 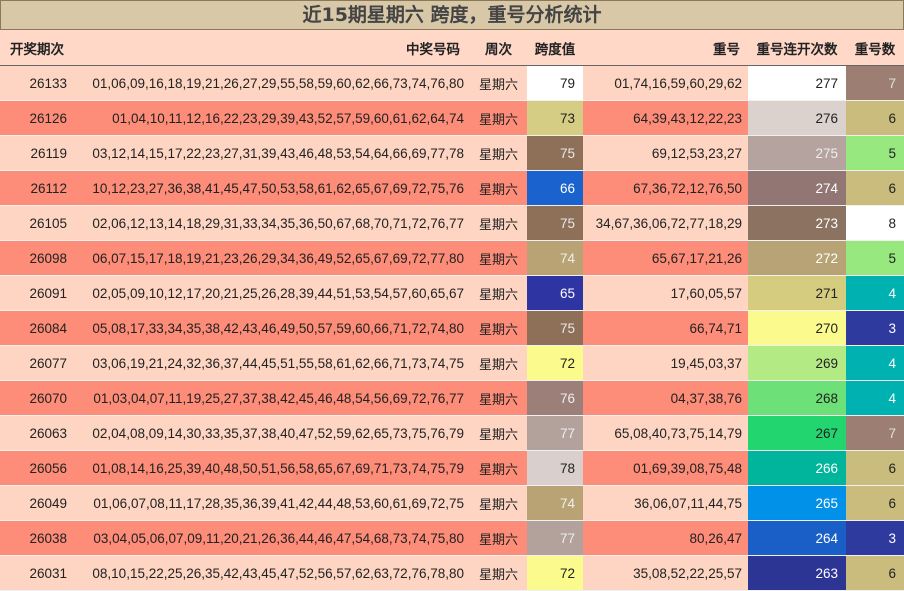 I want to click on repeat-cell: 69,12,53,23,27, so click(x=665, y=153).